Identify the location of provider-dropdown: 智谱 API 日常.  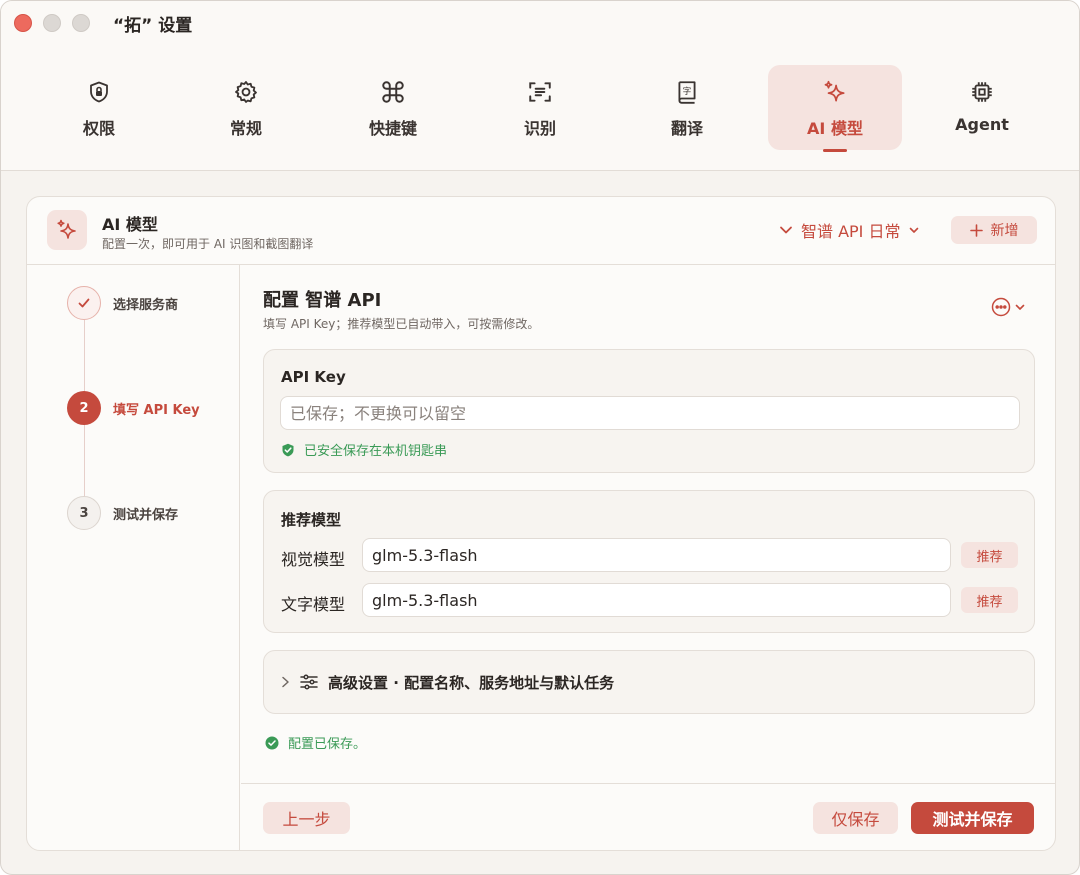
(849, 230).